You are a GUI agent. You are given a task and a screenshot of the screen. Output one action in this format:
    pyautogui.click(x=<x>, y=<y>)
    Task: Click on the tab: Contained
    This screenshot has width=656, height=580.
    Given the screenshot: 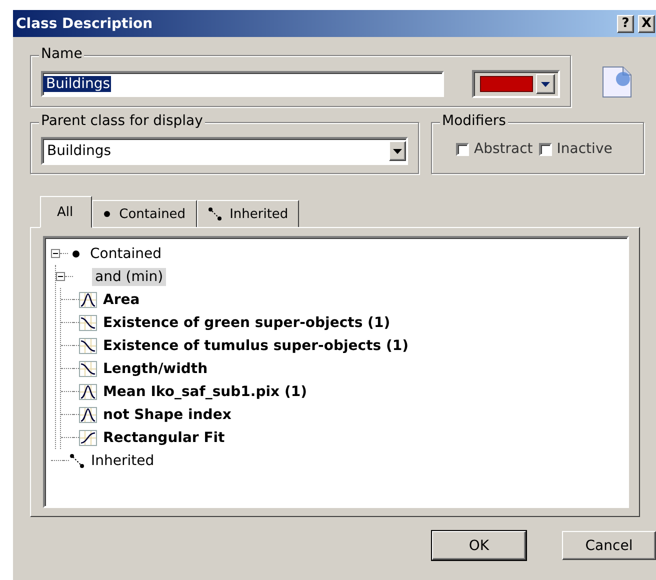 What is the action you would take?
    pyautogui.click(x=144, y=214)
    